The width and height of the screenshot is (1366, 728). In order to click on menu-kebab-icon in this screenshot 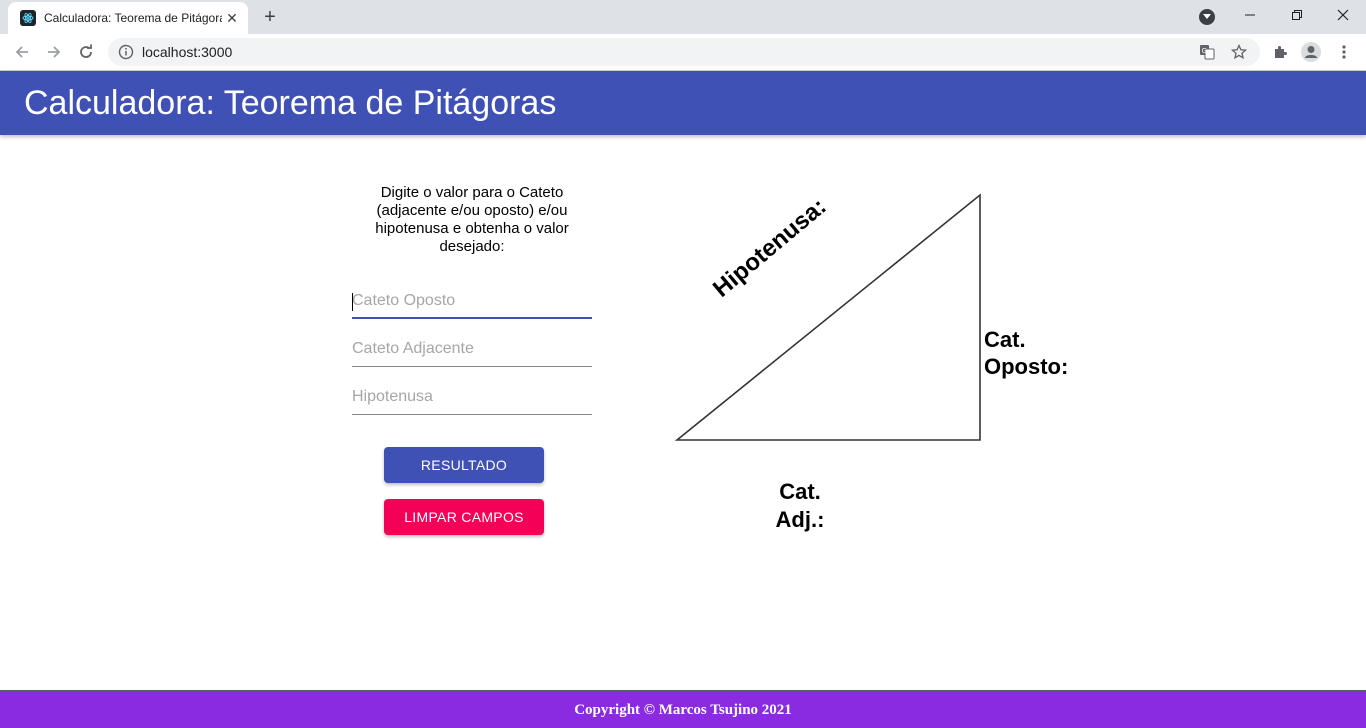, I will do `click(1344, 52)`.